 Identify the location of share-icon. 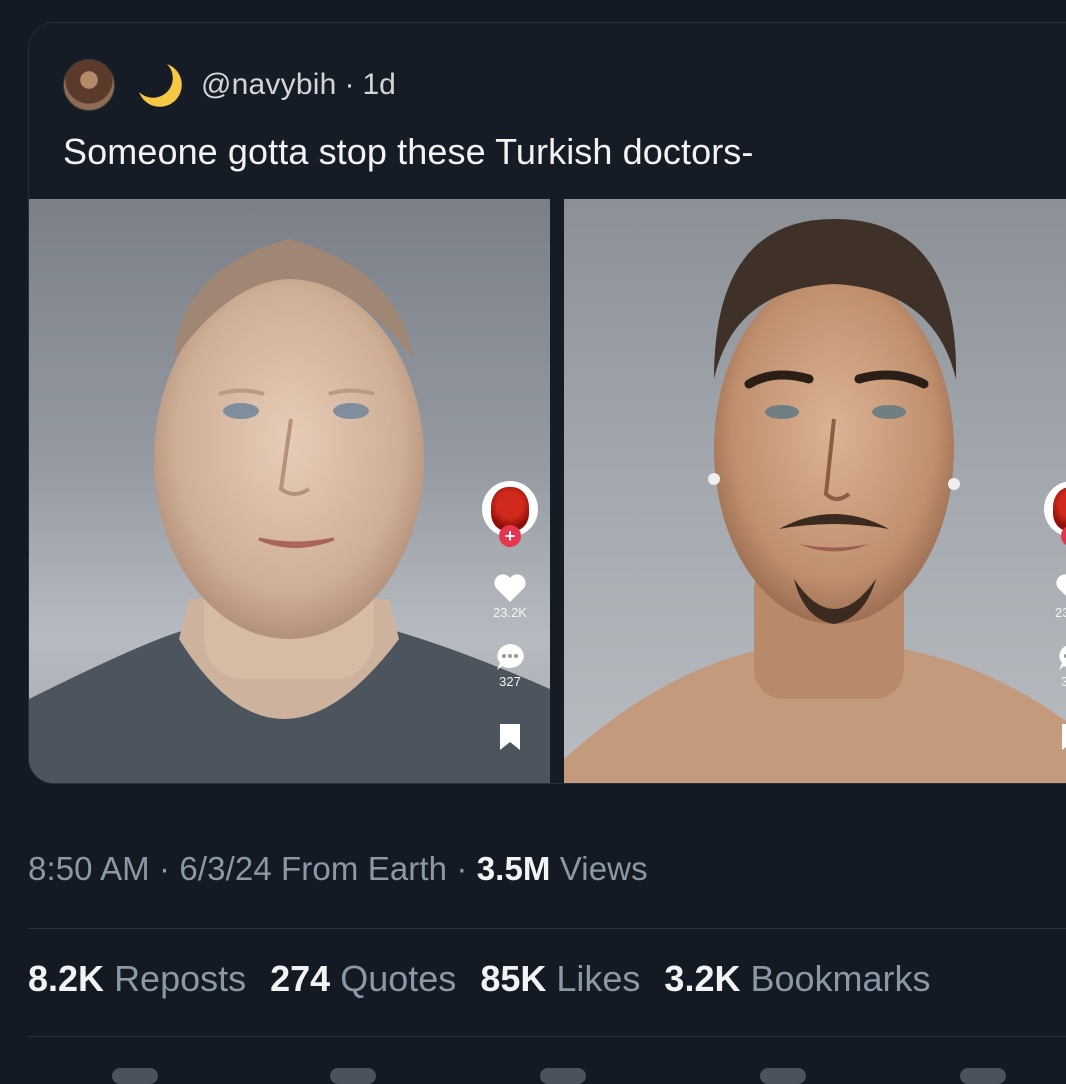
(983, 1076).